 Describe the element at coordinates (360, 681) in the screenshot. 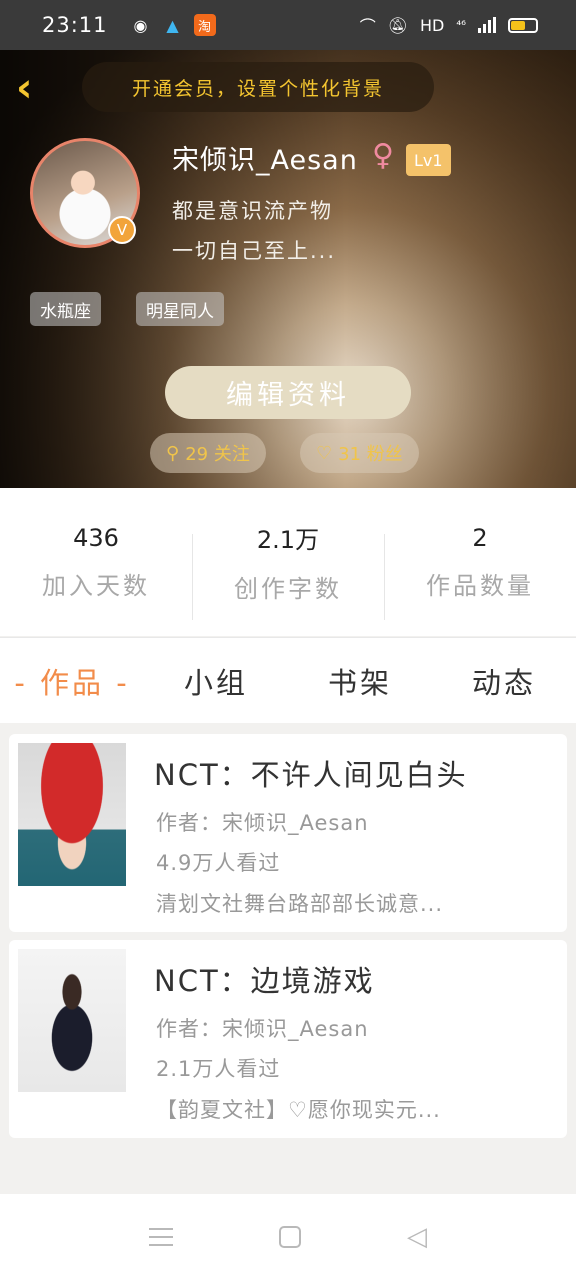

I see `tab-bookshelf: 书架` at that location.